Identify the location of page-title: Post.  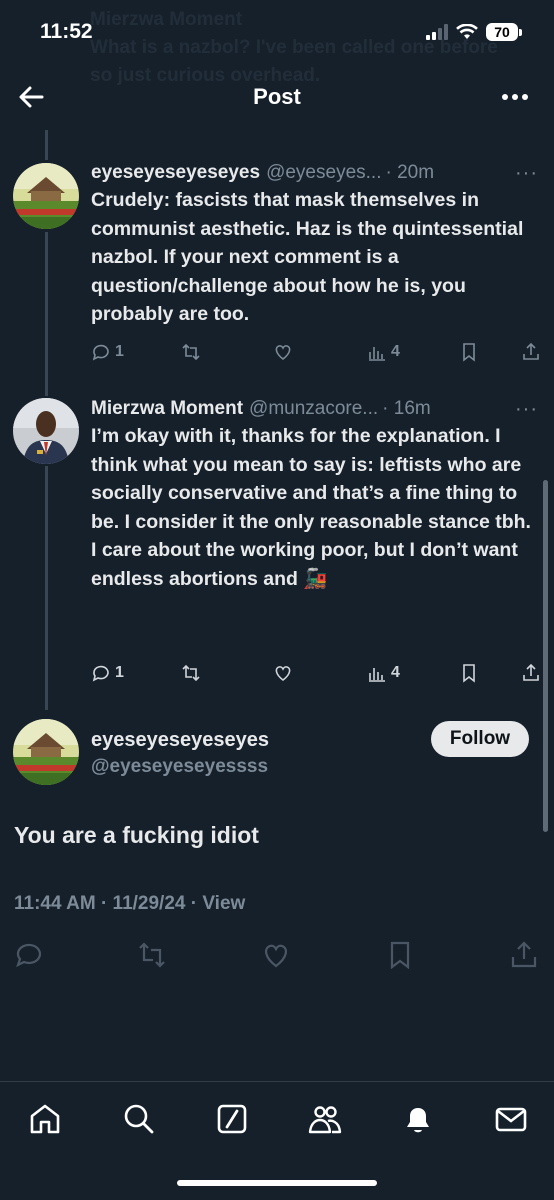
(277, 96).